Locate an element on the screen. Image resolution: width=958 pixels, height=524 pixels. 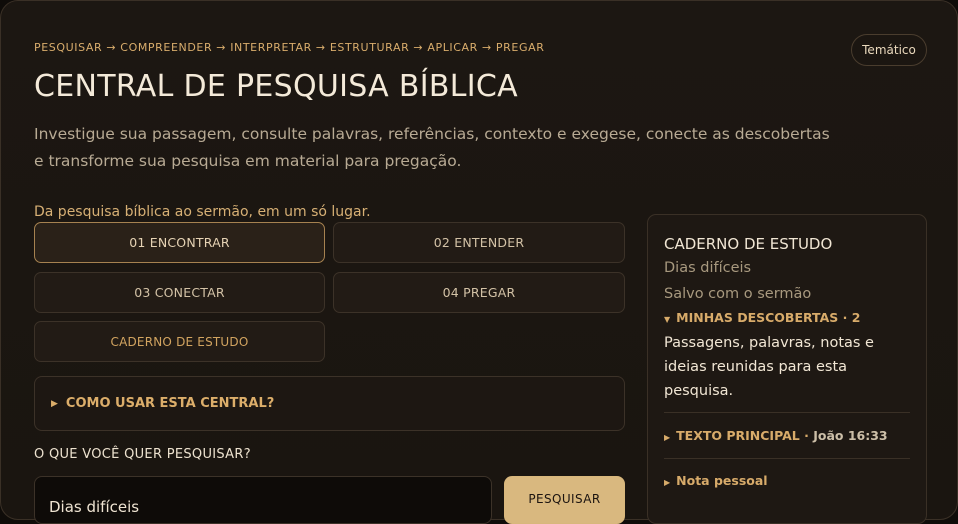
page-title: CENTRAL DE PESQUISA BÍBLICA is located at coordinates (276, 86).